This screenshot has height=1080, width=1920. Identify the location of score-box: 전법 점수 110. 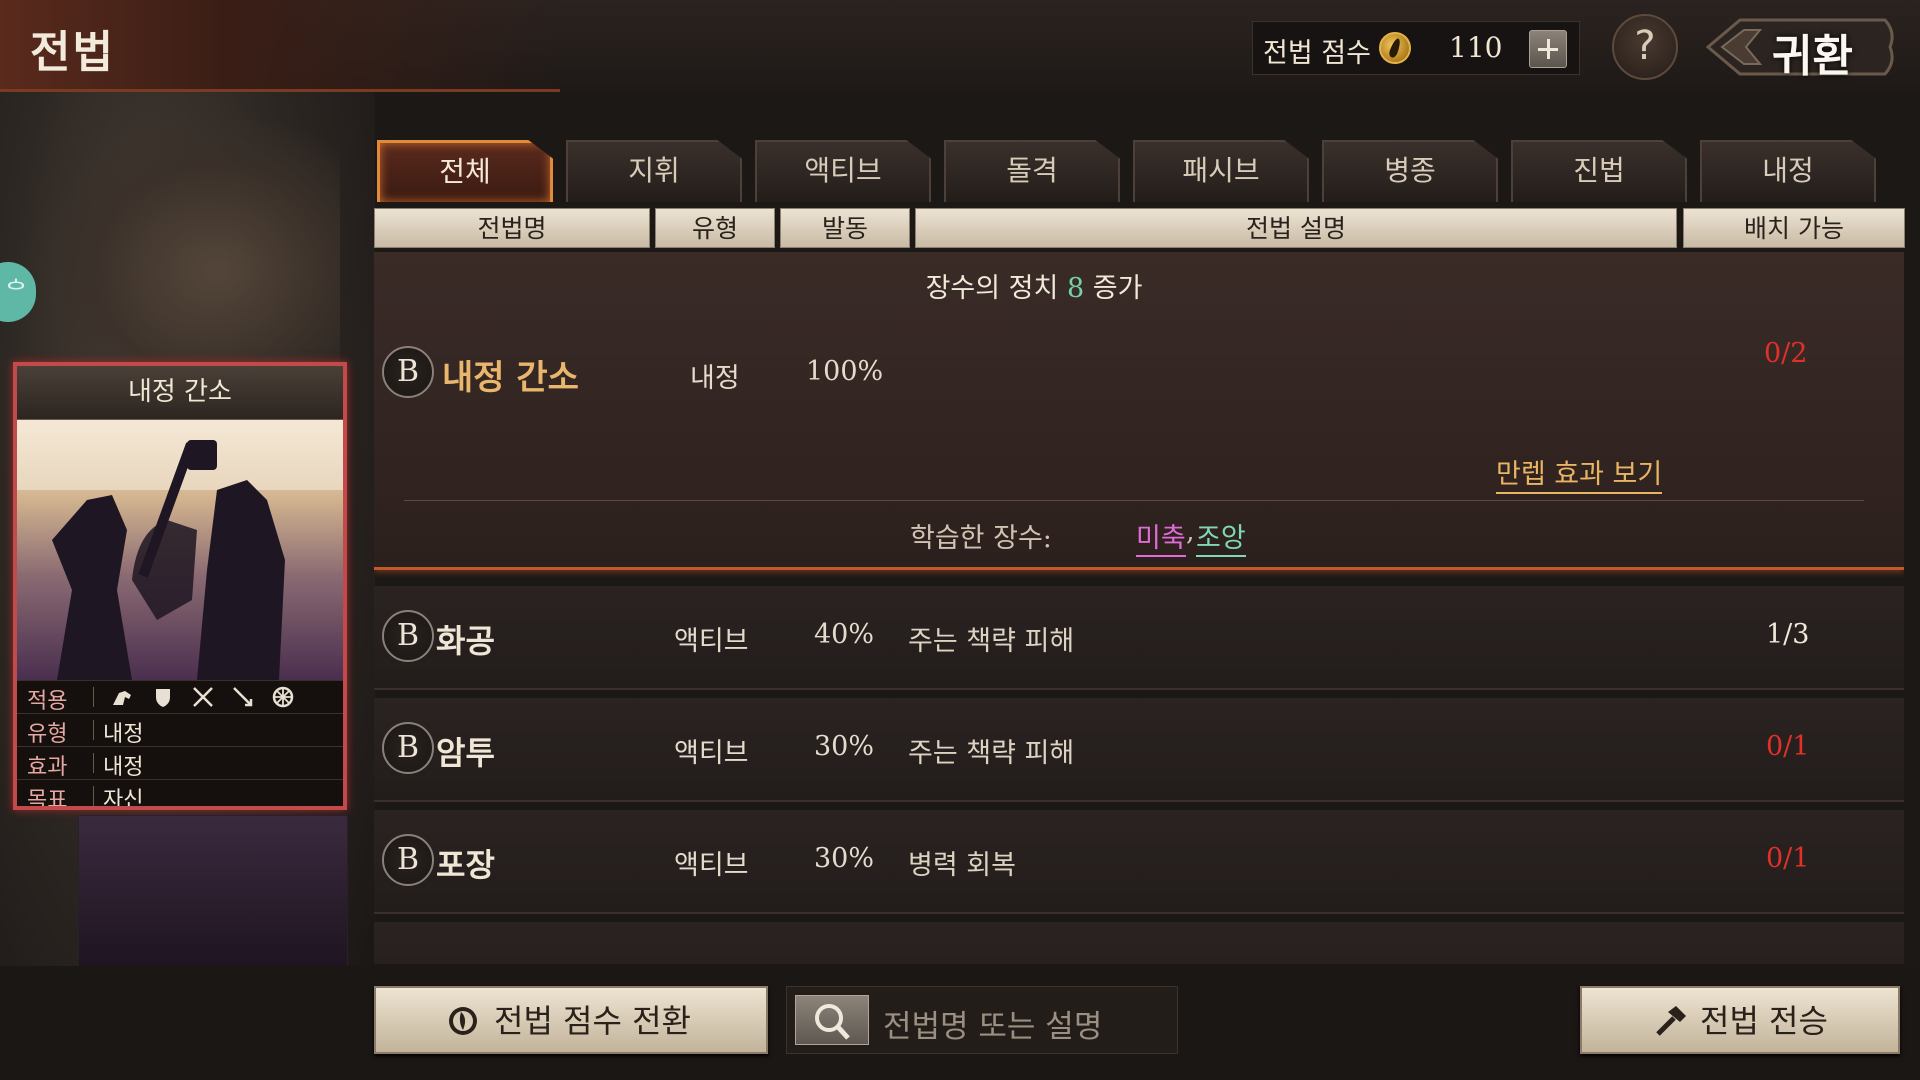
(1416, 48).